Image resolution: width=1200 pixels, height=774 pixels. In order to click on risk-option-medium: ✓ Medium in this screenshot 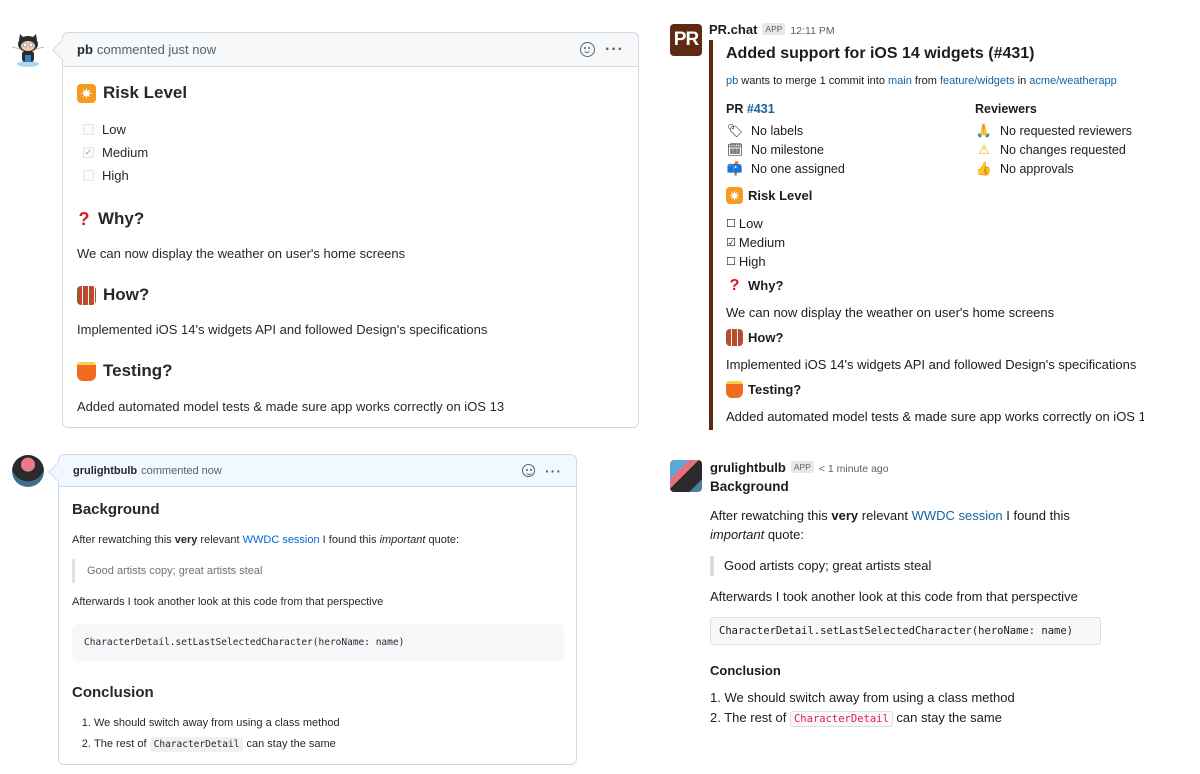, I will do `click(115, 152)`.